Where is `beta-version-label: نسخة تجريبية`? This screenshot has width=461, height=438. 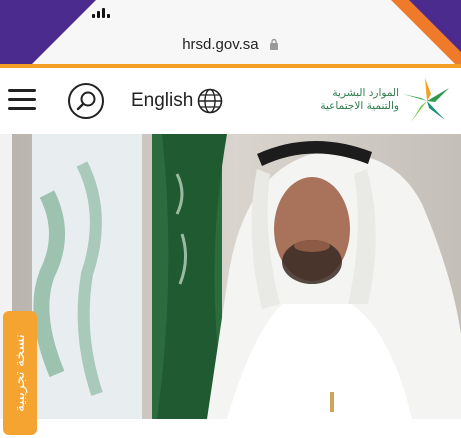
beta-version-label: نسخة تجريبية is located at coordinates (20, 373).